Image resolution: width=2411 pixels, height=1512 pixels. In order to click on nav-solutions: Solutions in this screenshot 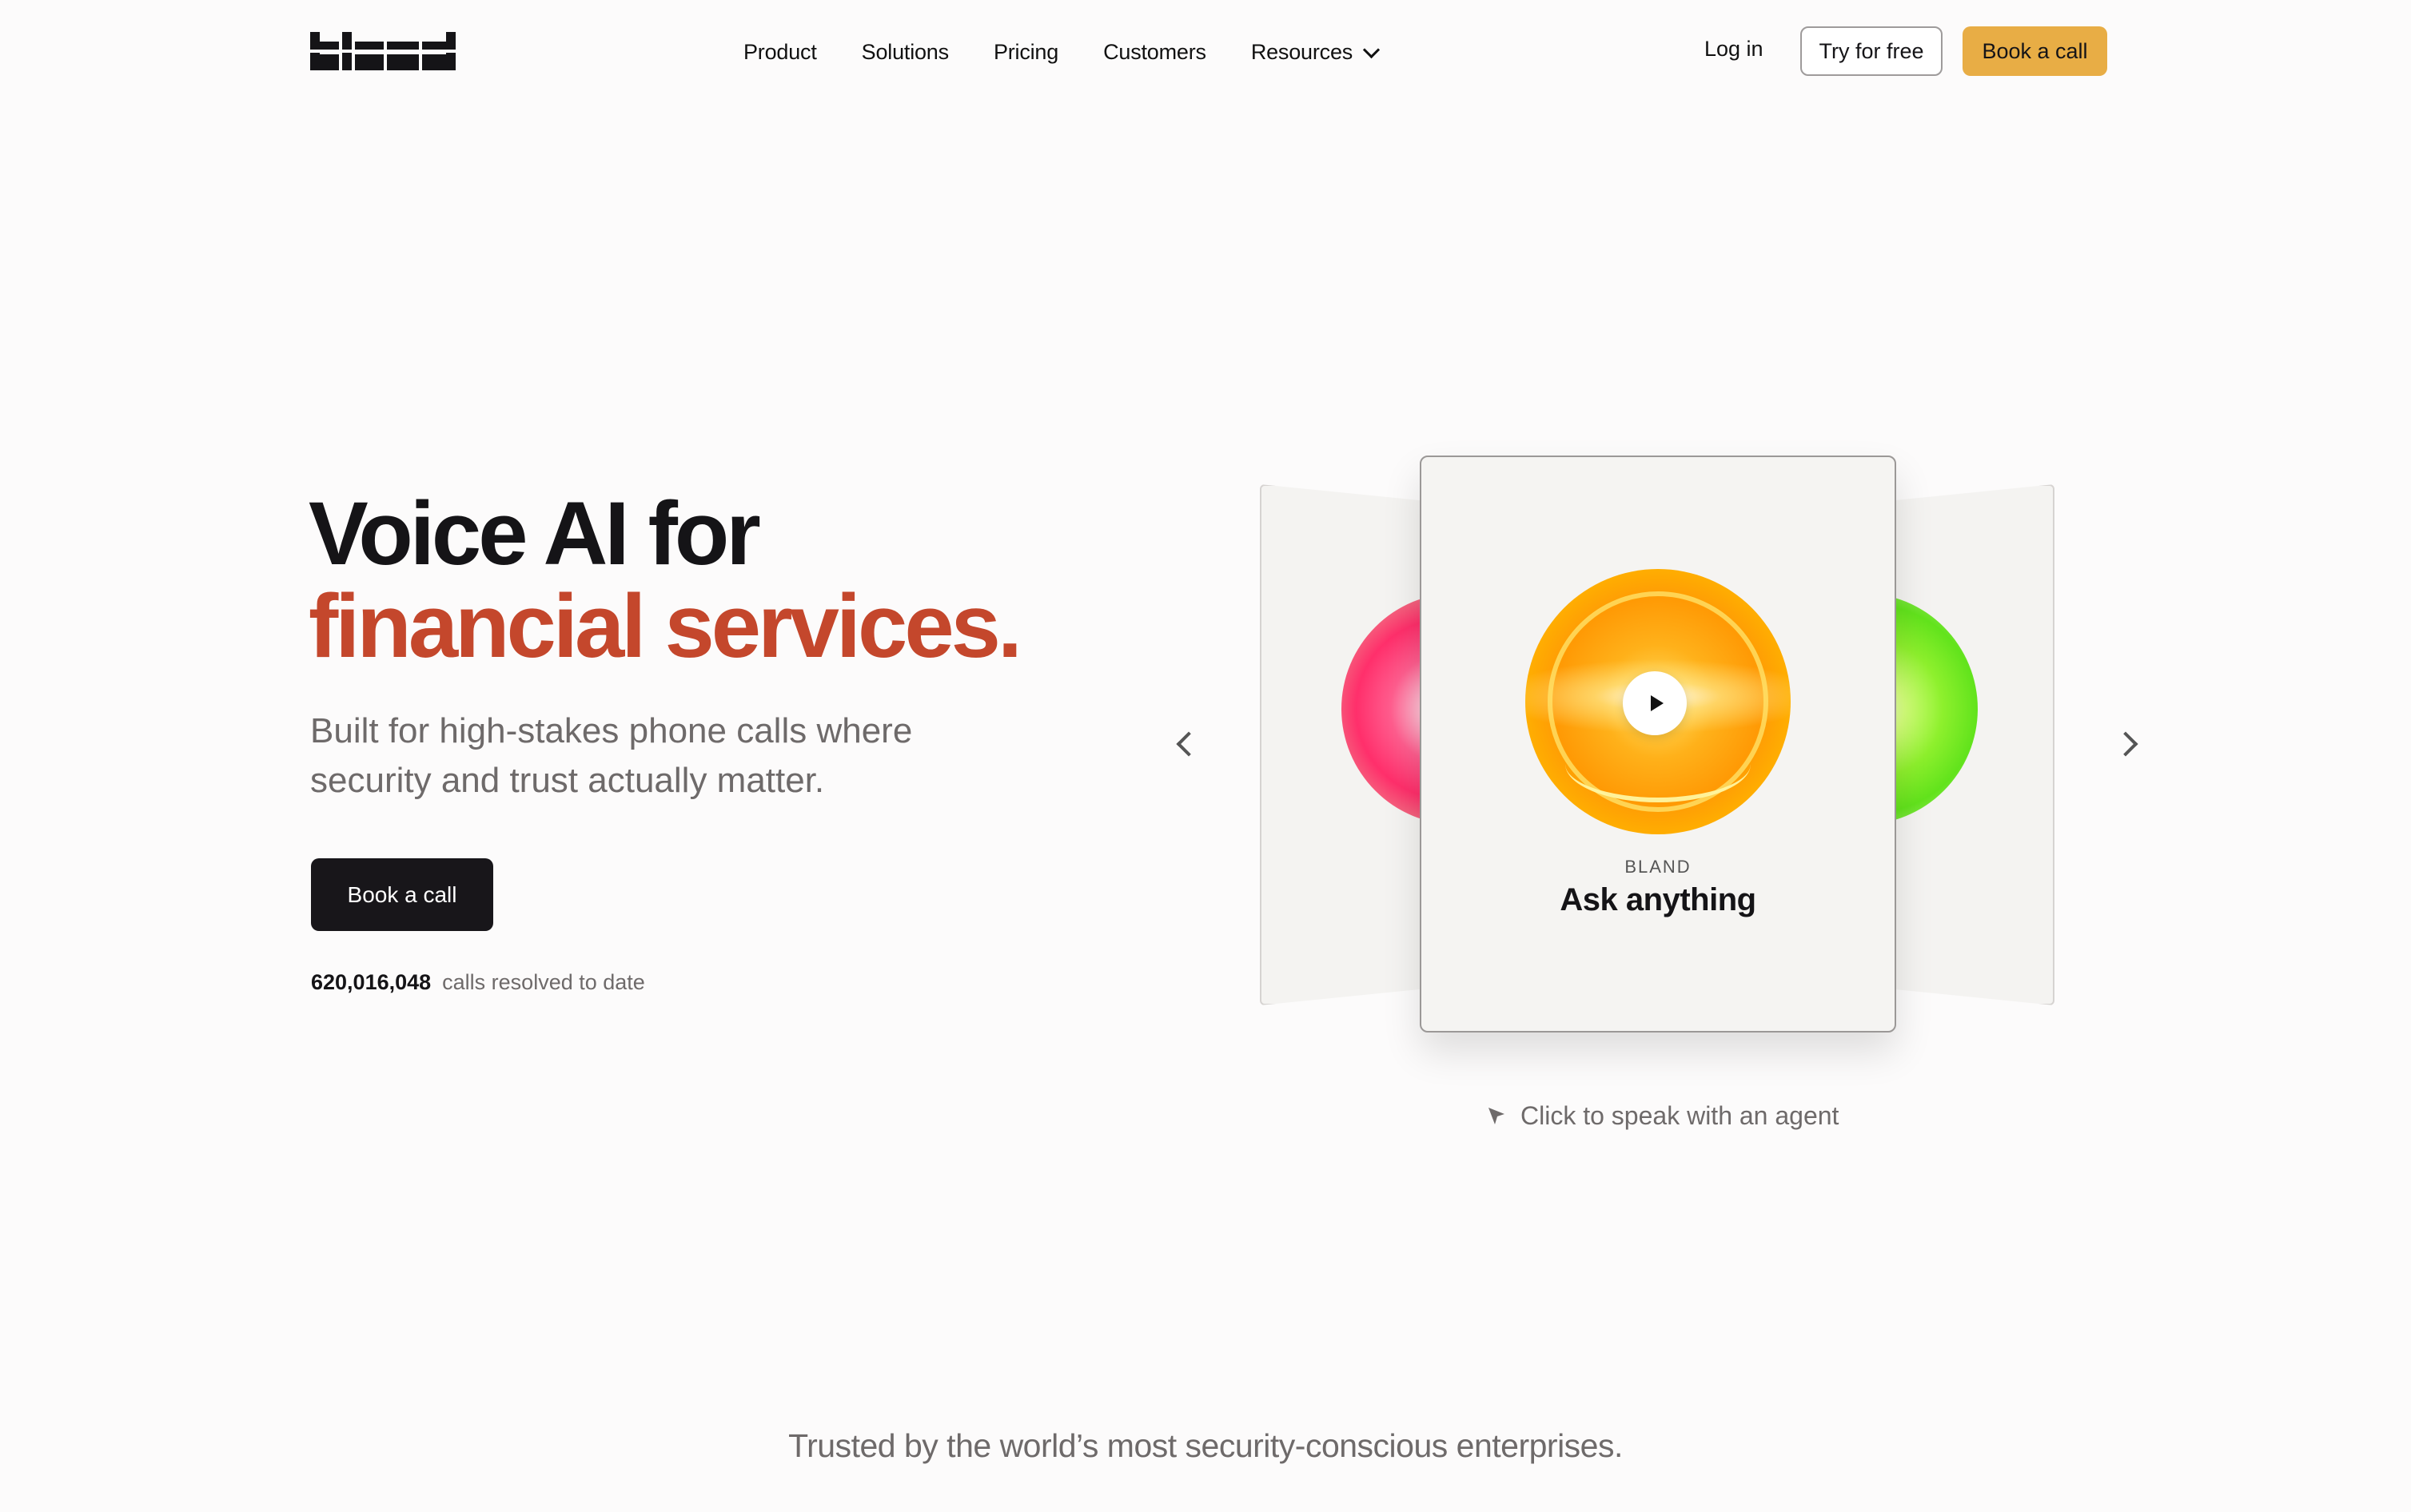, I will do `click(905, 52)`.